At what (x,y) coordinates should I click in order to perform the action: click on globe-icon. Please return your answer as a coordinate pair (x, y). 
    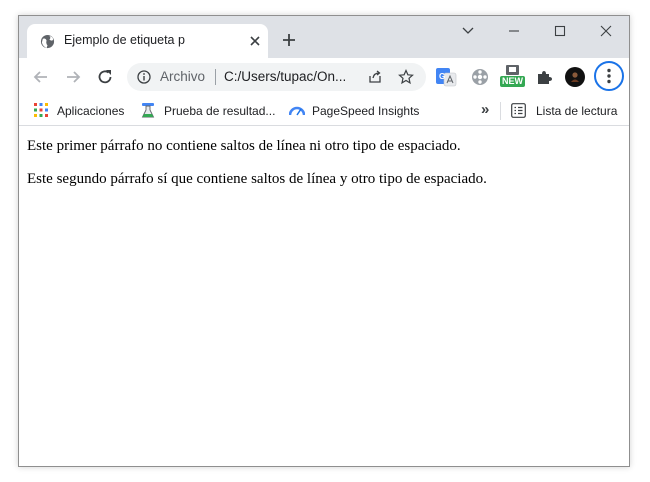
    Looking at the image, I should click on (47, 41).